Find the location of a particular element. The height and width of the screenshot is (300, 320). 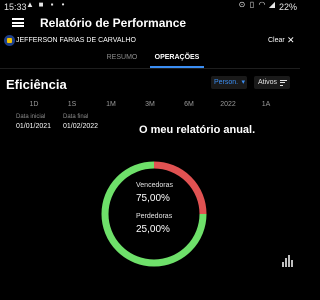

winners-label: Vencedoras is located at coordinates (154, 185).